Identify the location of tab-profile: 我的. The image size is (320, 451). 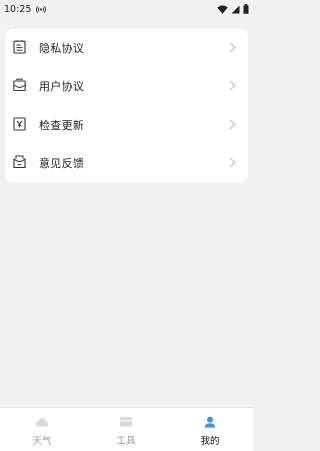
(210, 429).